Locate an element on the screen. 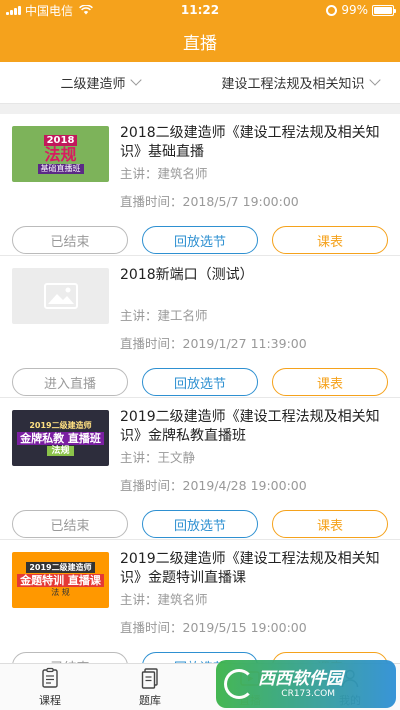 This screenshot has height=710, width=400. watermark-url: CR173.COM is located at coordinates (308, 693).